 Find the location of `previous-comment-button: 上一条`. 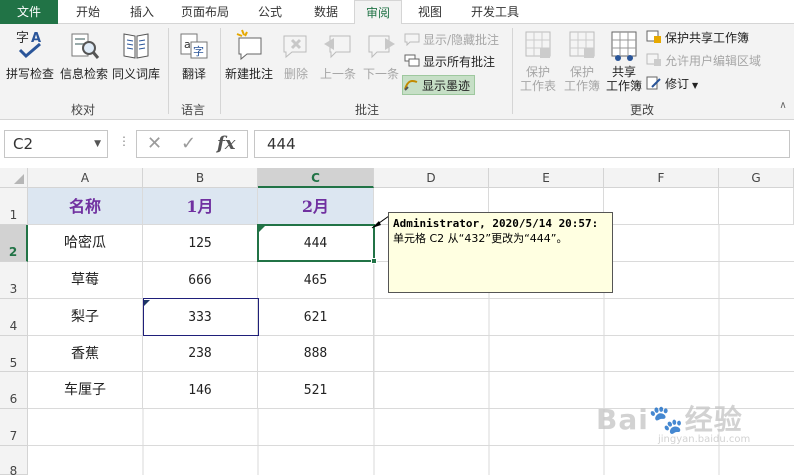

previous-comment-button: 上一条 is located at coordinates (338, 55).